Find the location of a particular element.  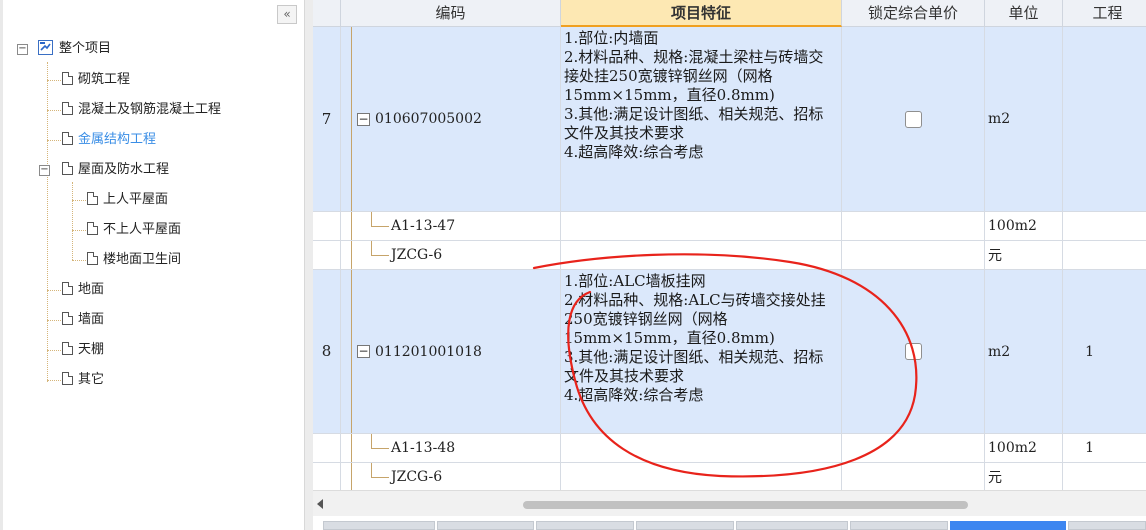

bottom-tab-strip is located at coordinates (729, 523).